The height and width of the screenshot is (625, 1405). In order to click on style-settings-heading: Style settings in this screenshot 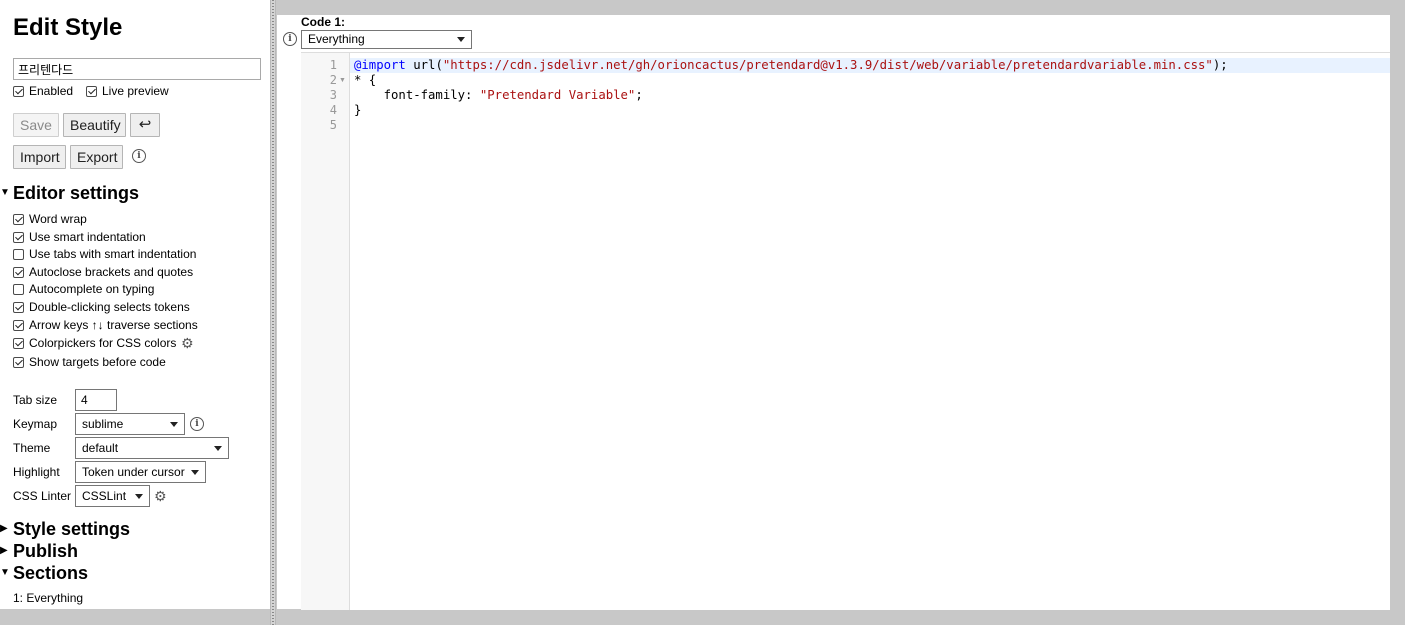, I will do `click(71, 529)`.